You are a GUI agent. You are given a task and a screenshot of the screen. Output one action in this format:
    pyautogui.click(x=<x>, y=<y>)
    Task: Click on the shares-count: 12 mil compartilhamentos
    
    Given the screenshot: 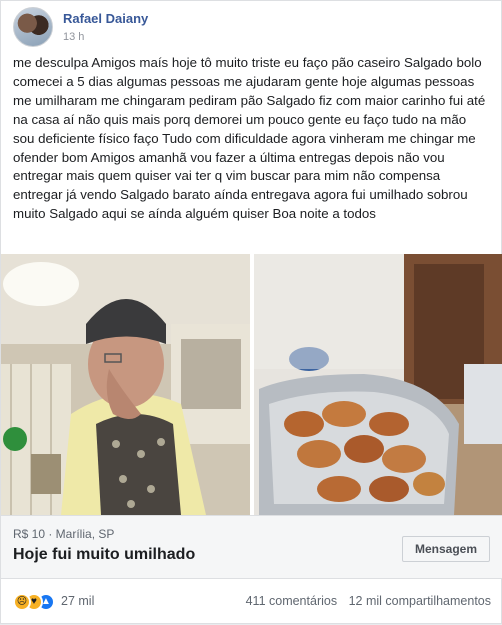 What is the action you would take?
    pyautogui.click(x=420, y=601)
    